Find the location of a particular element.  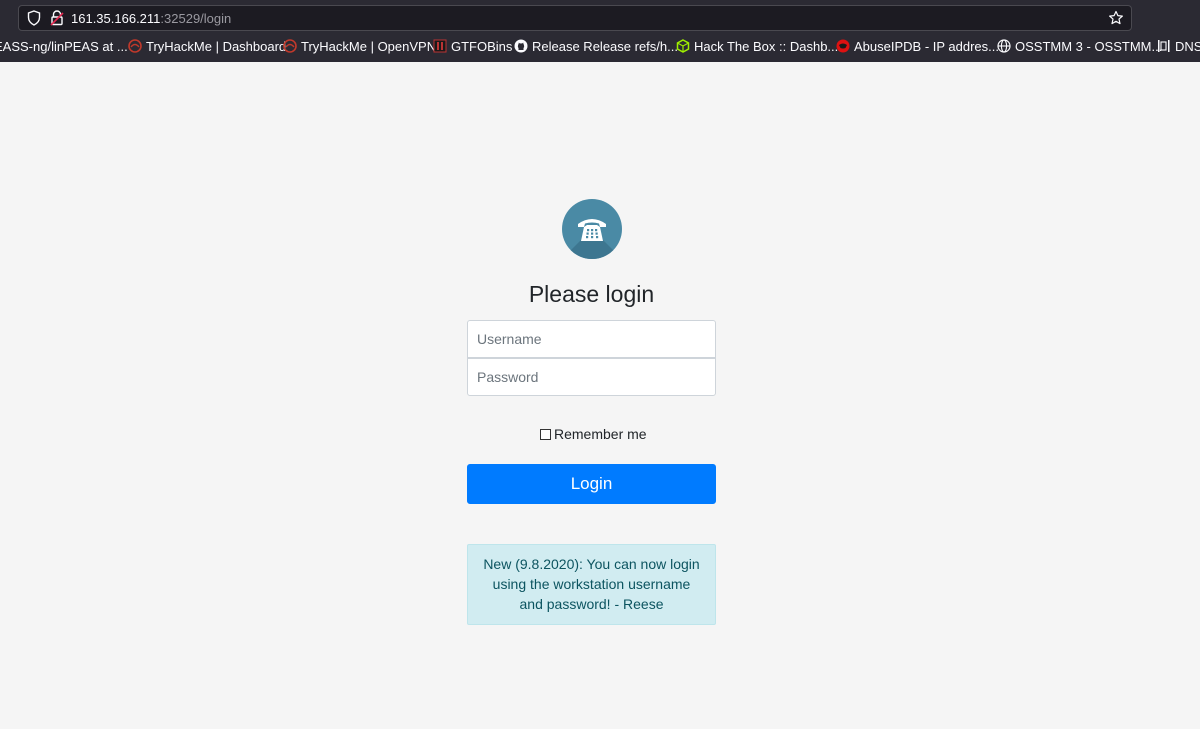

abuseipdb-icon is located at coordinates (843, 46).